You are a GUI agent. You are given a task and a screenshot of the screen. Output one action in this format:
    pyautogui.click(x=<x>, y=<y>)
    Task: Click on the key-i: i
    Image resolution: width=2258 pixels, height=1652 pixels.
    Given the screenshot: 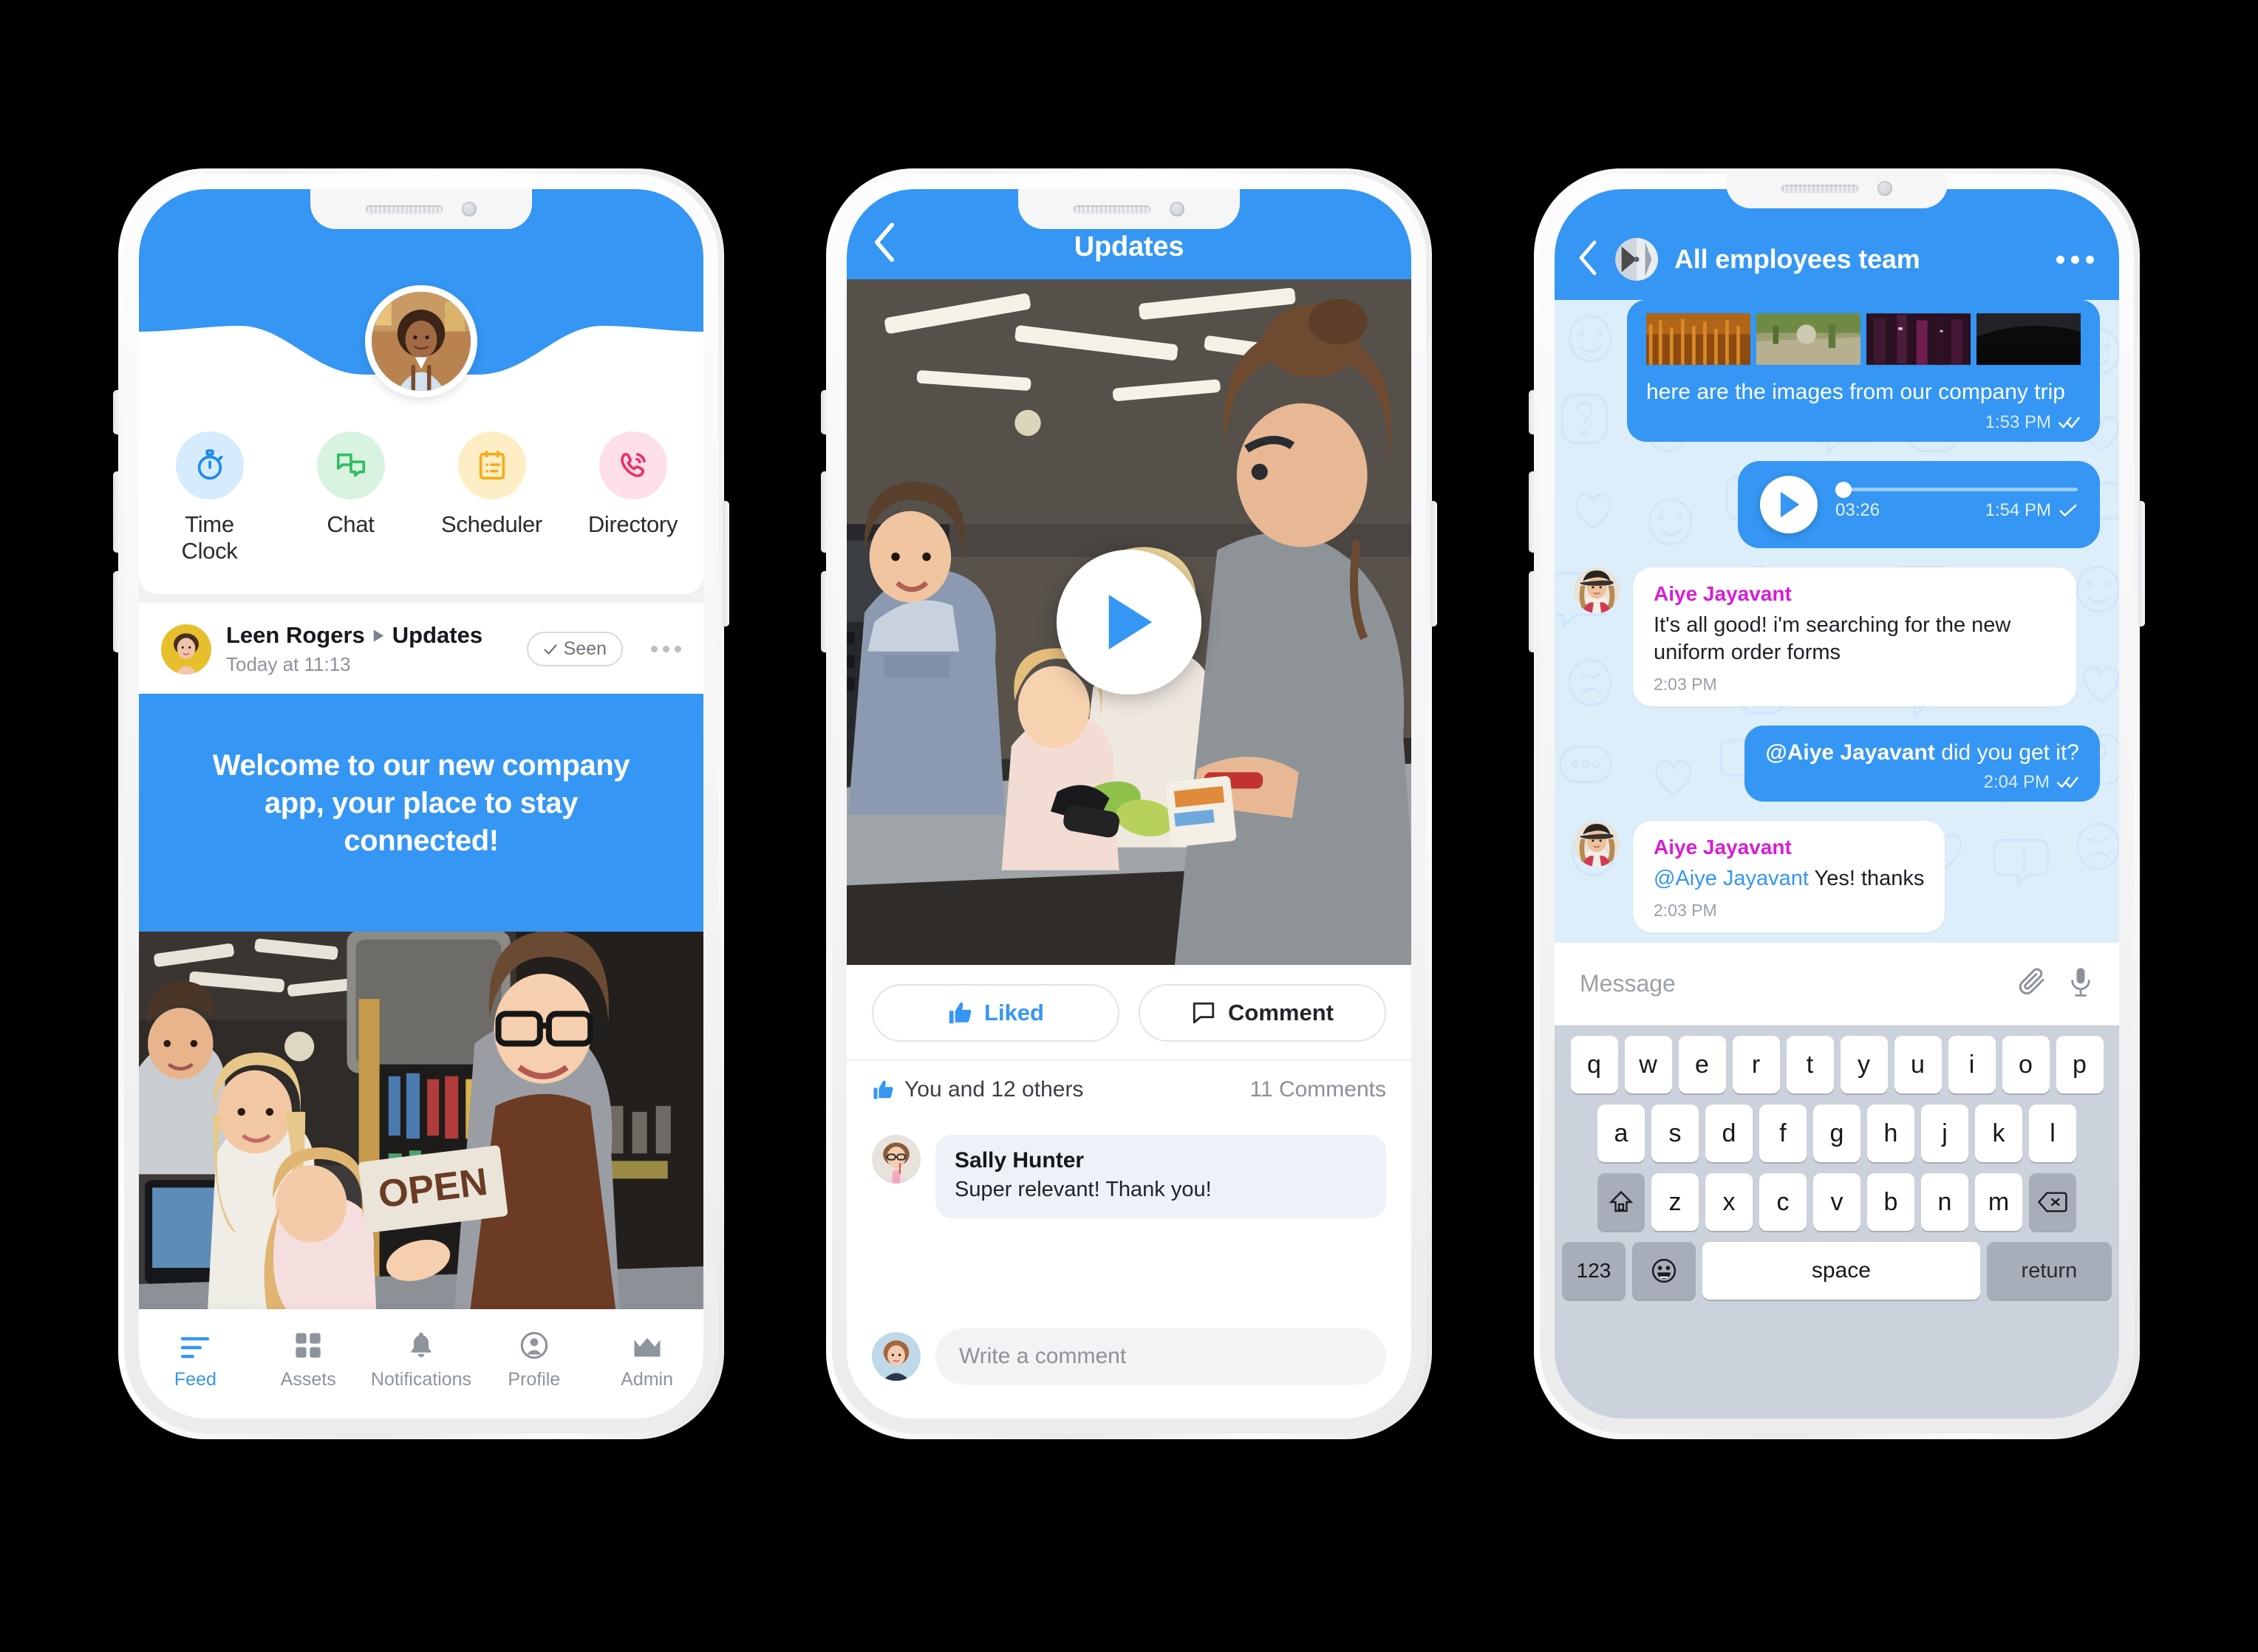 What is the action you would take?
    pyautogui.click(x=1972, y=1064)
    